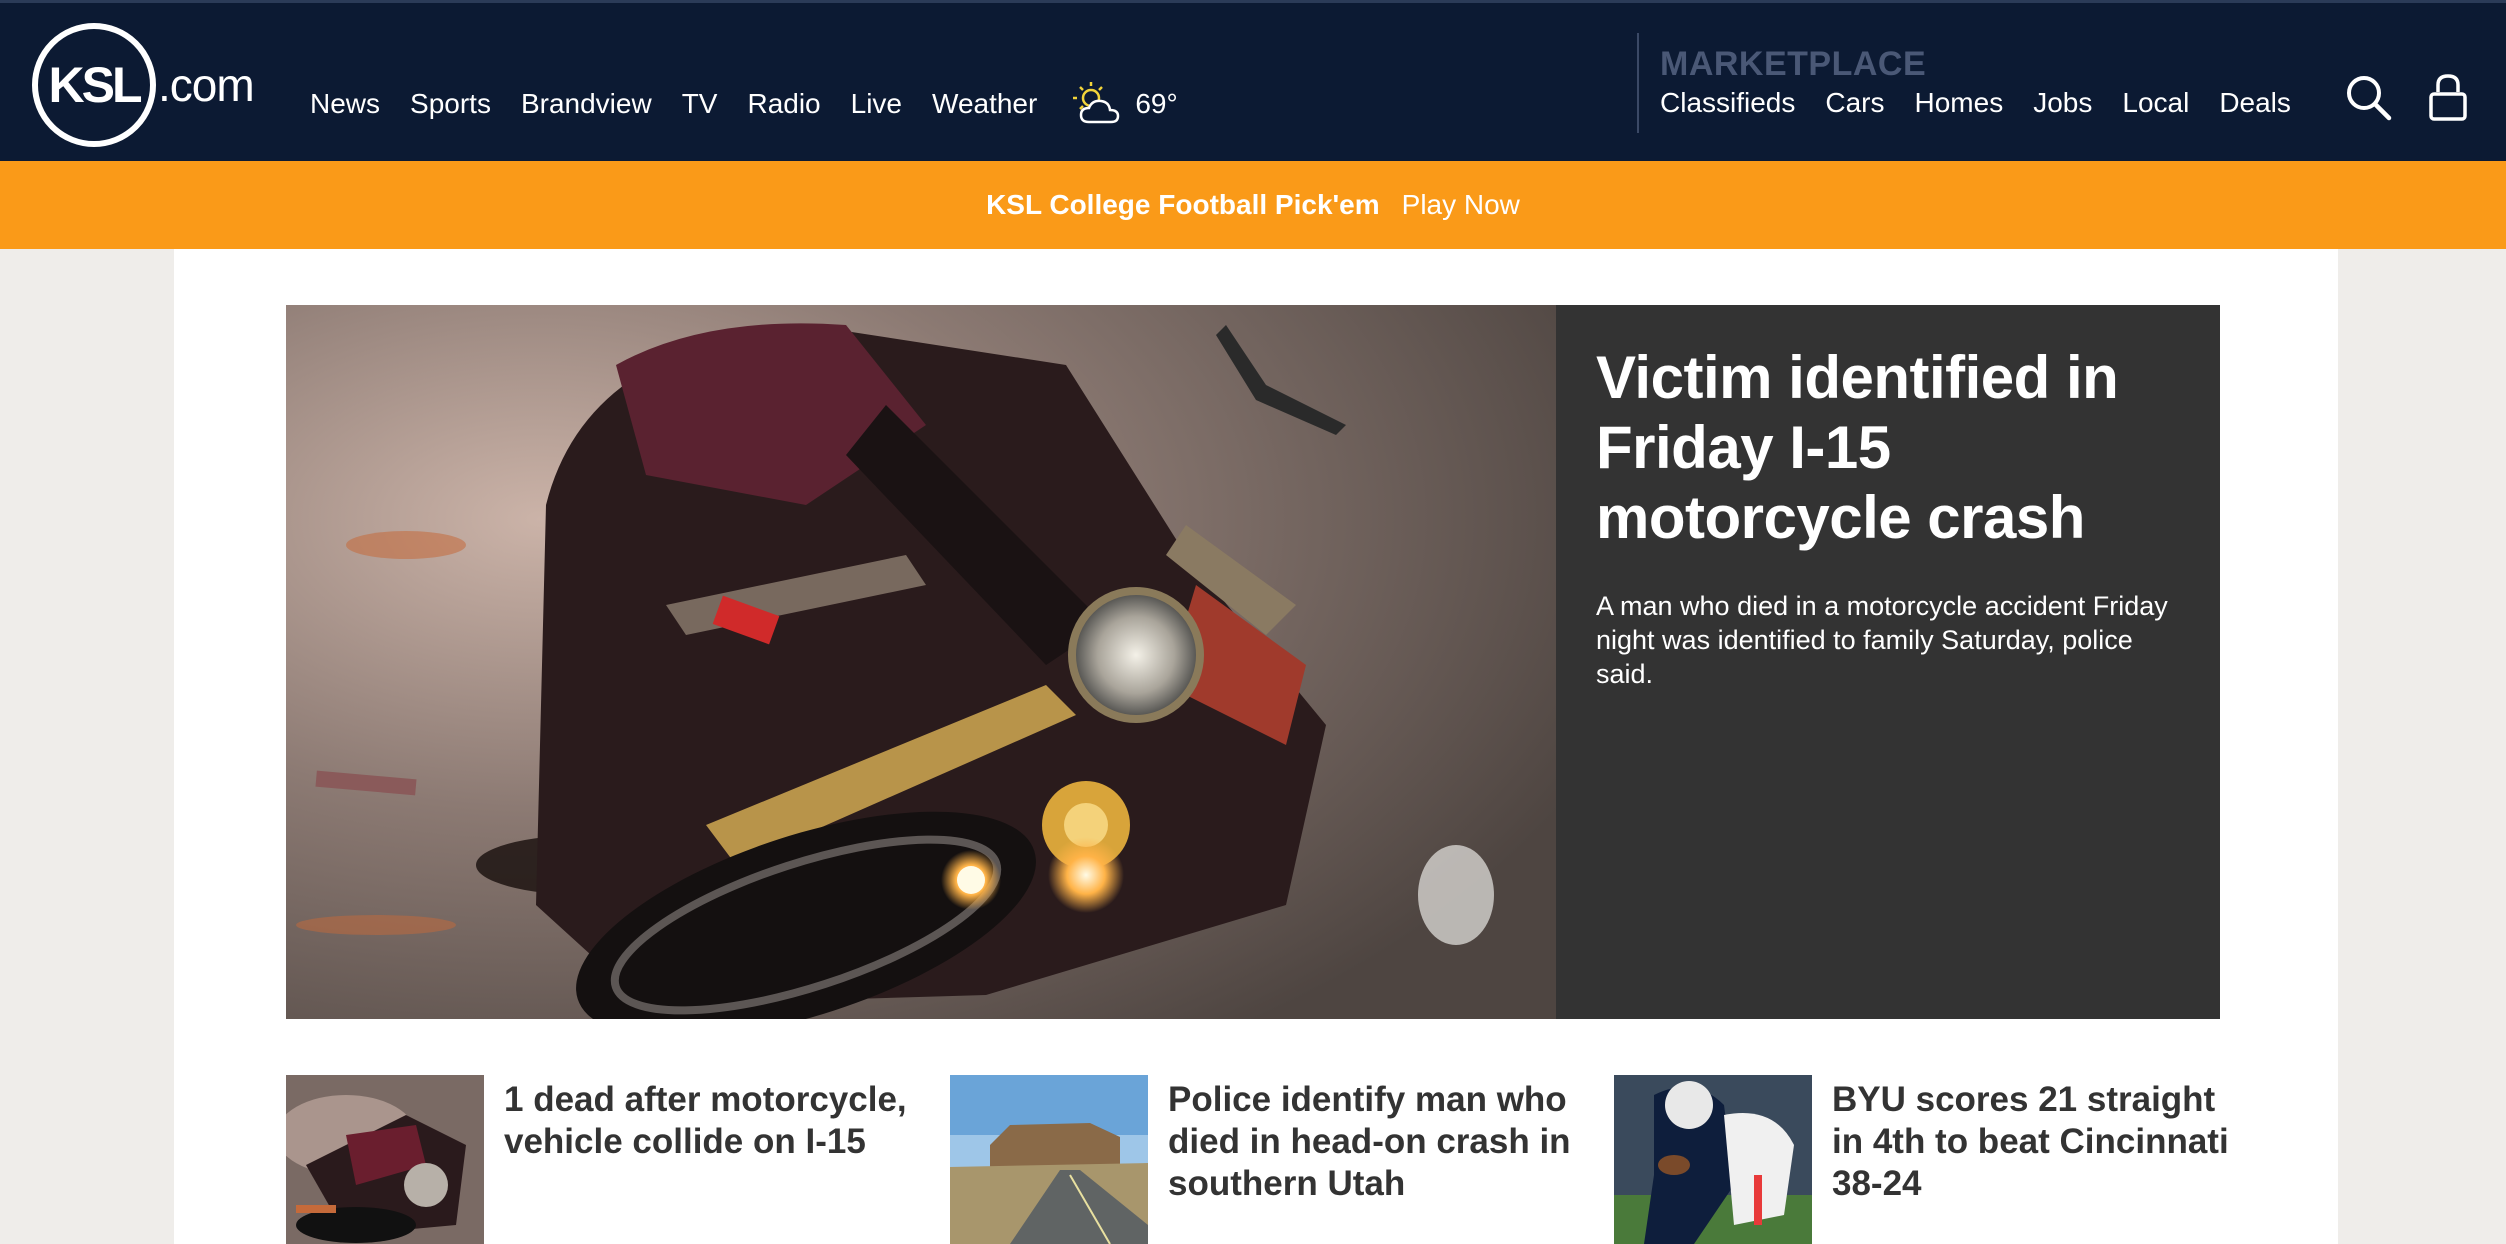 The width and height of the screenshot is (2506, 1244). Describe the element at coordinates (1959, 103) in the screenshot. I see `nav-homes: Homes` at that location.